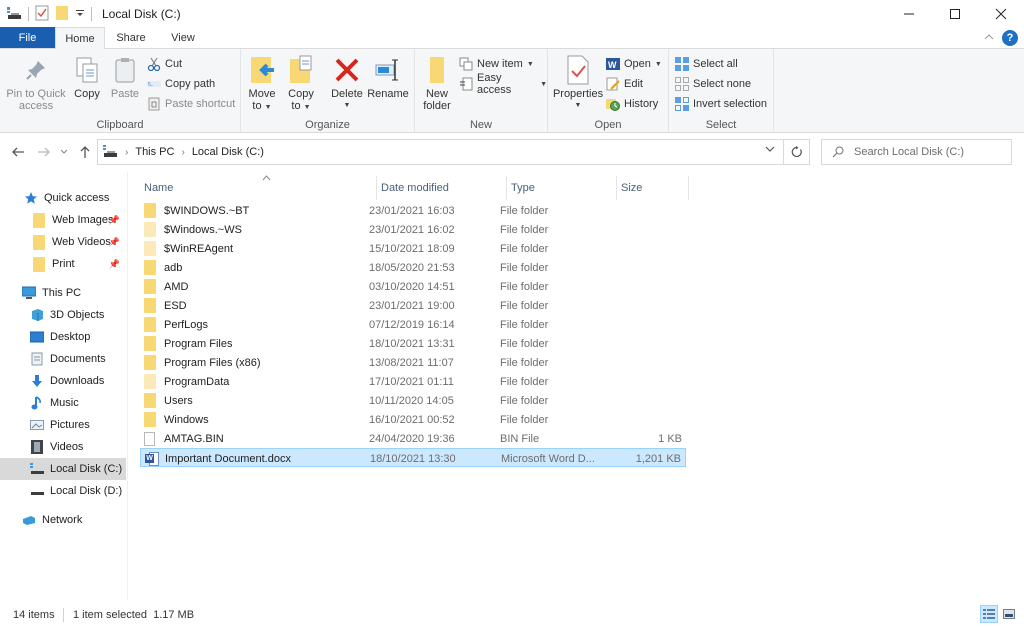  What do you see at coordinates (164, 64) in the screenshot?
I see `cut-button: Cut` at bounding box center [164, 64].